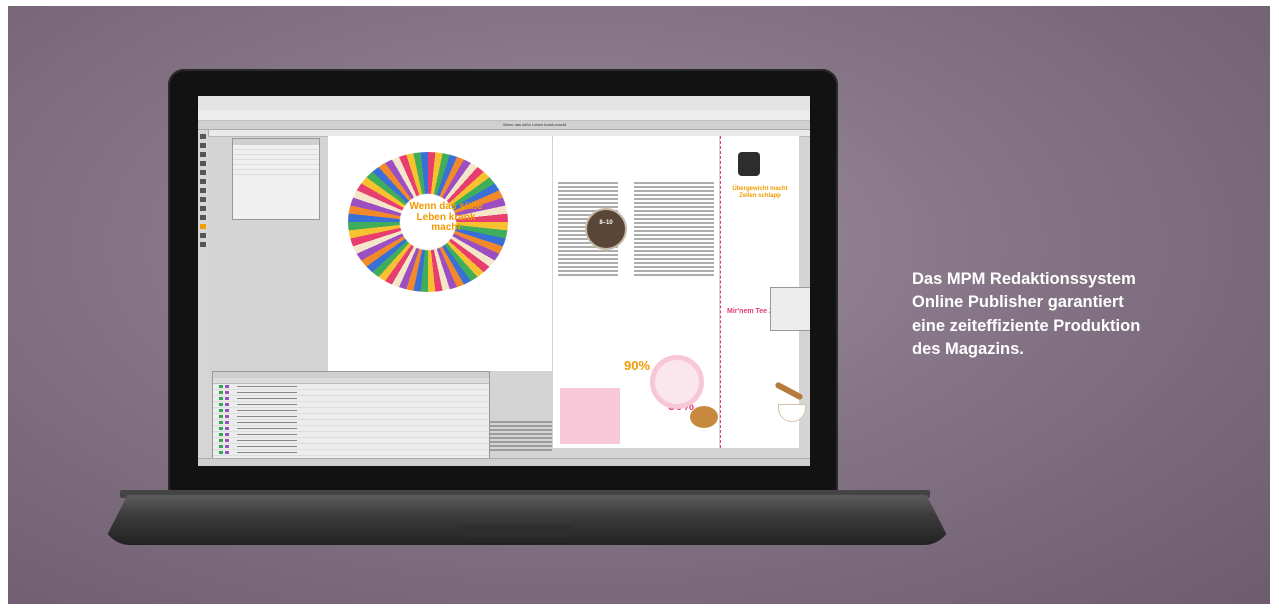 This screenshot has width=1279, height=609. I want to click on promo-box, so click(590, 416).